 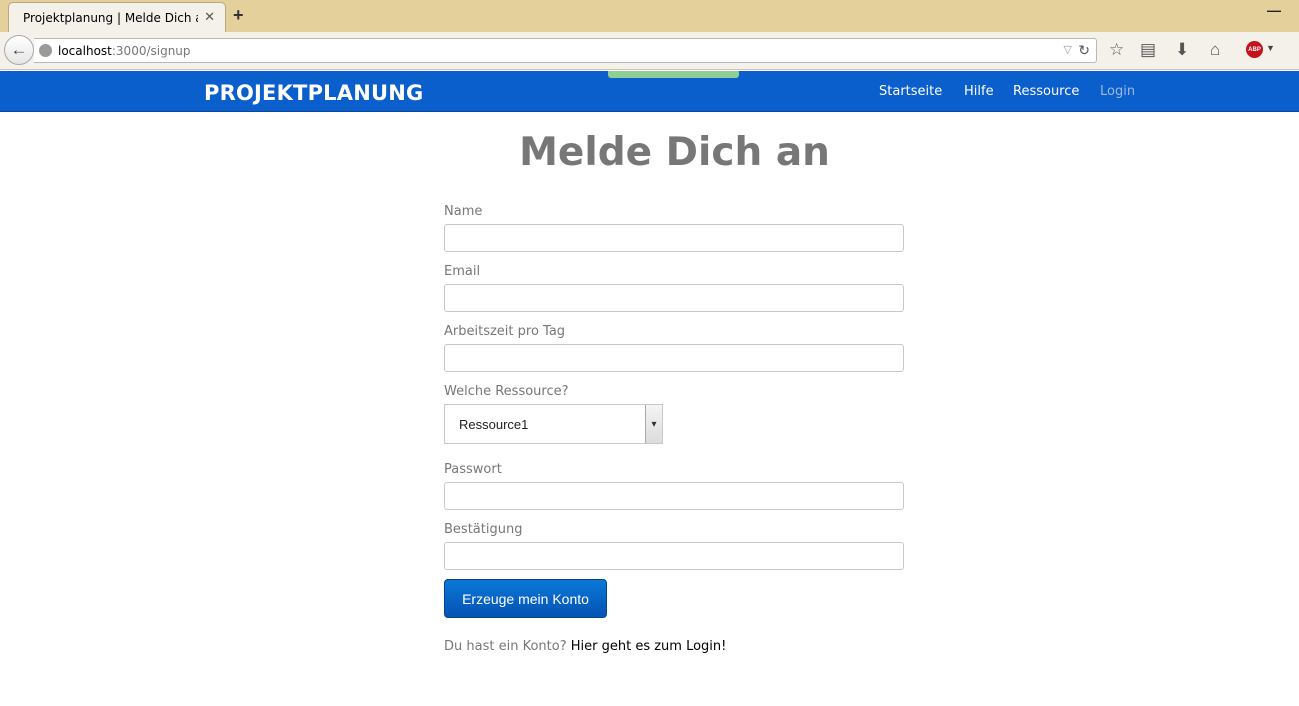 What do you see at coordinates (653, 424) in the screenshot?
I see `chevron-down-icon: ▾` at bounding box center [653, 424].